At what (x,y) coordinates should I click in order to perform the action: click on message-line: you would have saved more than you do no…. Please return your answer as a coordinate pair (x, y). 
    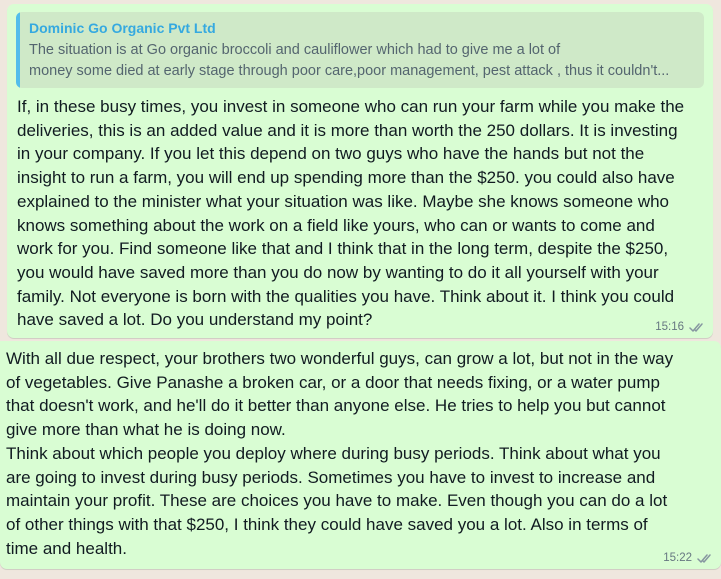
    Looking at the image, I should click on (338, 272).